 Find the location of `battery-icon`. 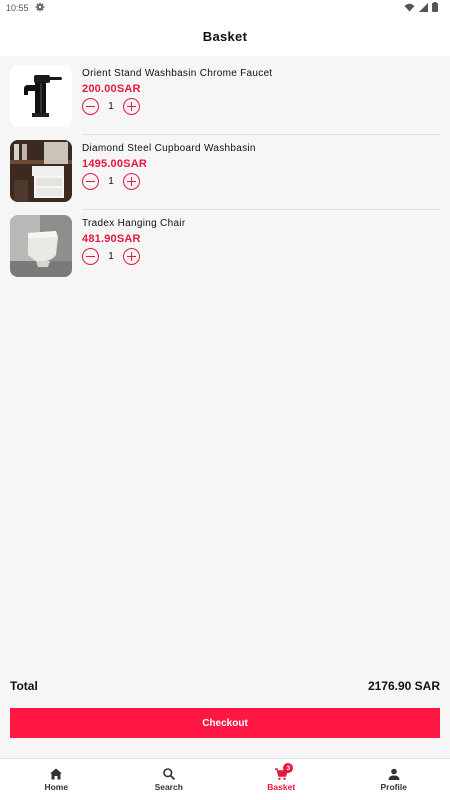

battery-icon is located at coordinates (435, 8).